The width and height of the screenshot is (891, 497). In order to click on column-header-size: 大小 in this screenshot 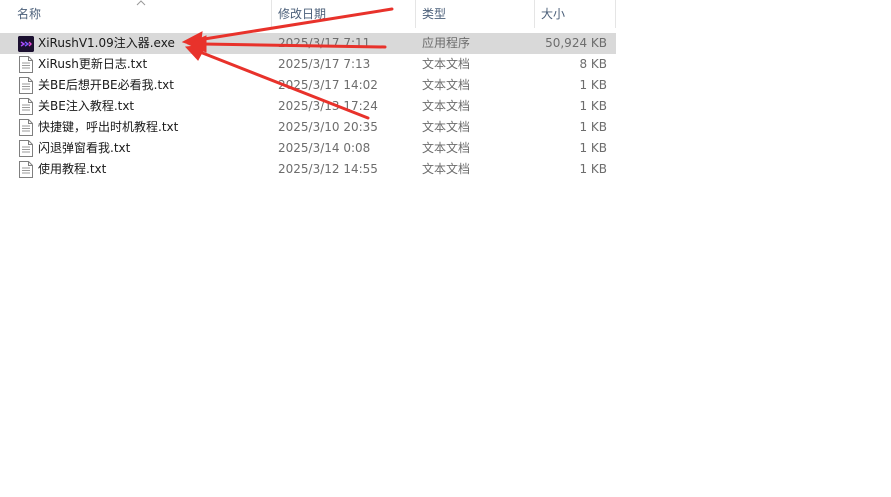, I will do `click(575, 14)`.